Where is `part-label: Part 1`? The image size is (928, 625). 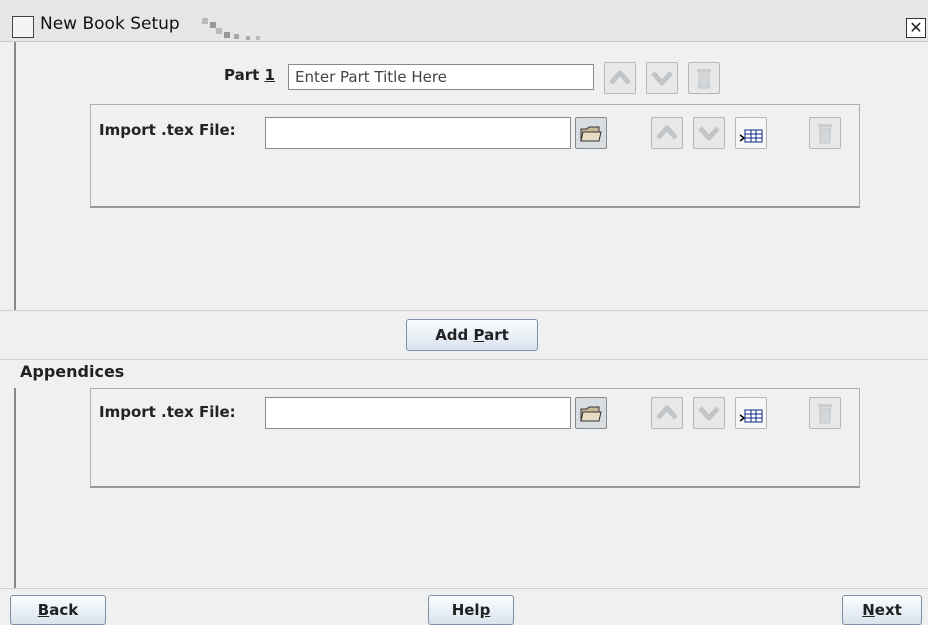
part-label: Part 1 is located at coordinates (249, 75).